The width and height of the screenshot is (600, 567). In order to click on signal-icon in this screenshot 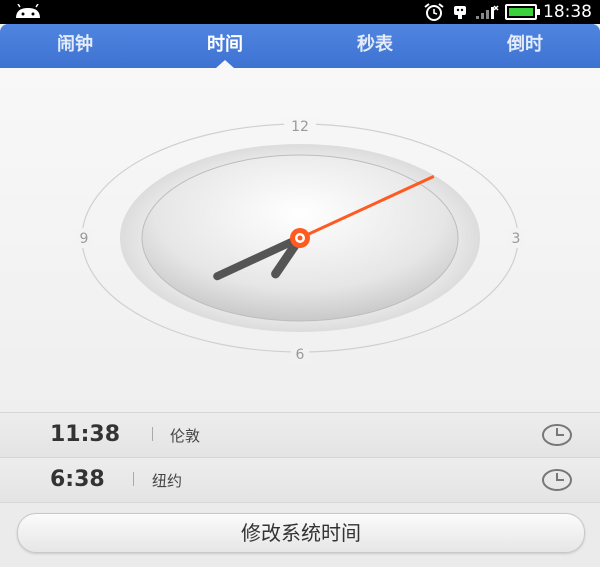, I will do `click(487, 12)`.